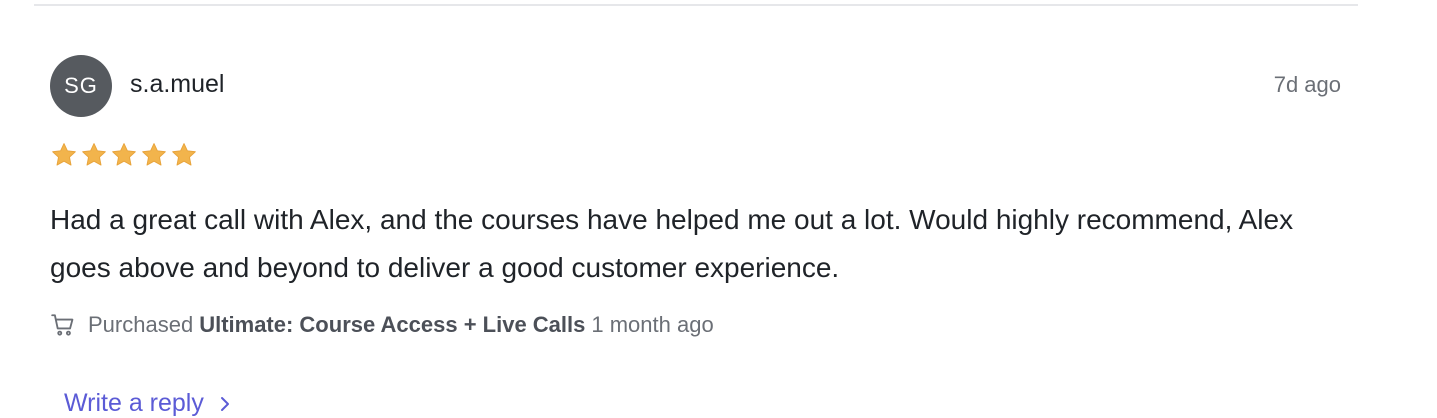 The height and width of the screenshot is (418, 1437). I want to click on review-timestamp: 7d ago, so click(1307, 84).